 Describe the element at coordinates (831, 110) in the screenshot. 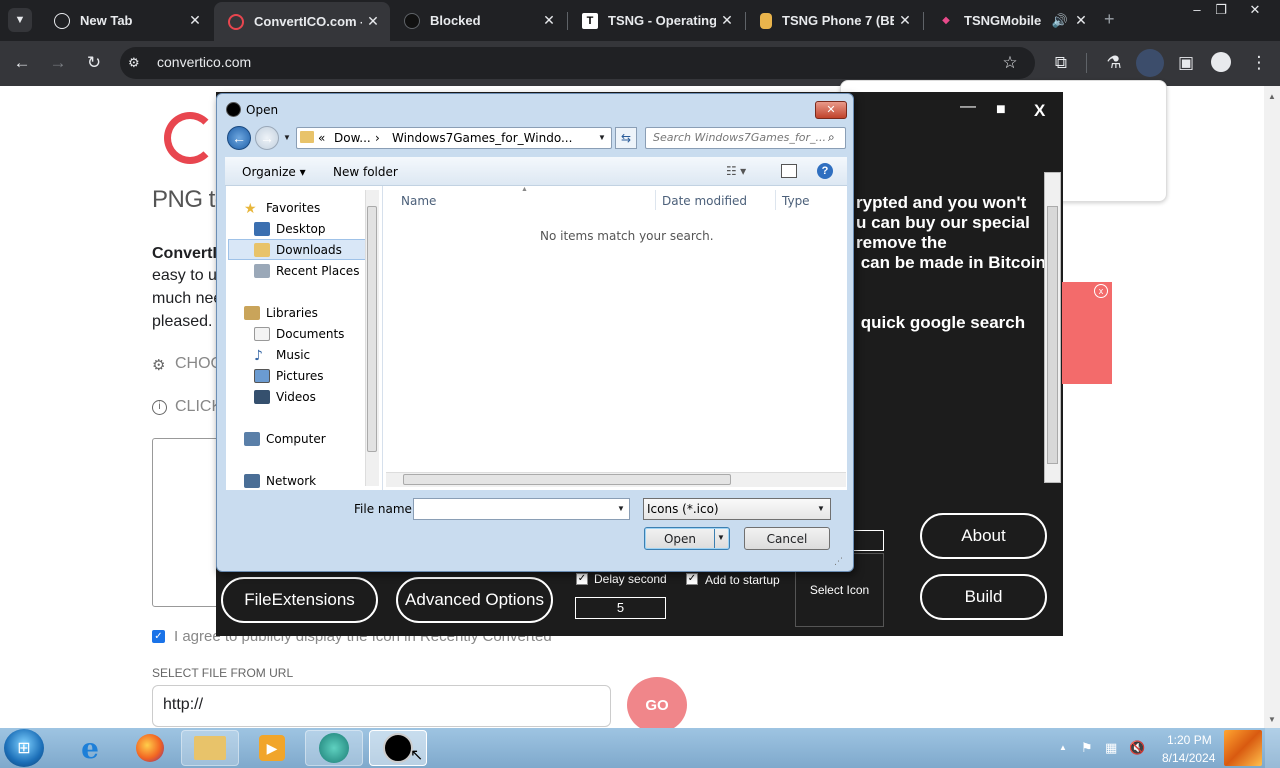

I see `dialog-close-button: ✕` at that location.